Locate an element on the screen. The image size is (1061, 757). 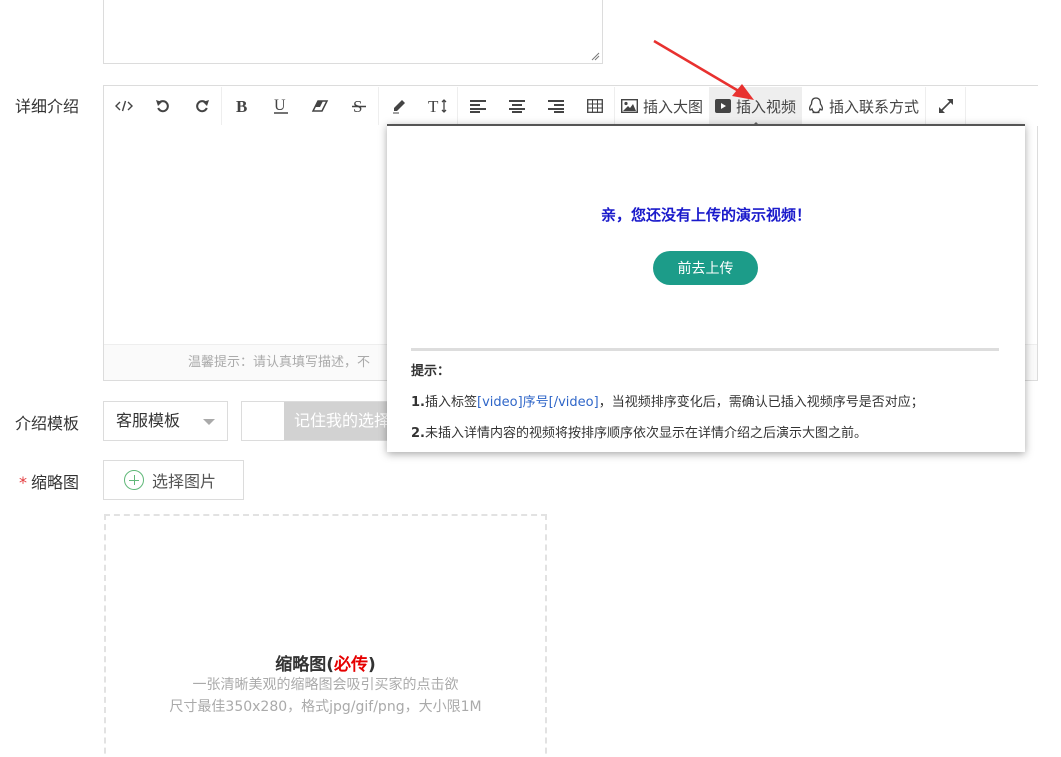
redo-icon is located at coordinates (202, 106).